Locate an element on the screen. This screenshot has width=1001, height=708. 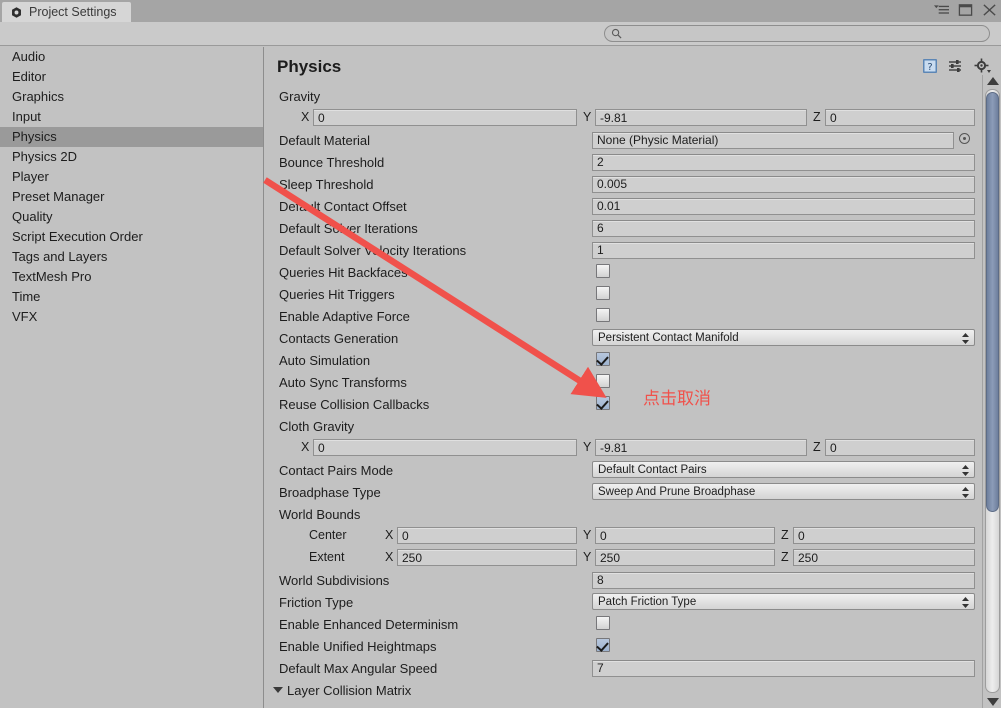
reuse-collision-callbacks-label: Reuse Collision Callbacks is located at coordinates (354, 404).